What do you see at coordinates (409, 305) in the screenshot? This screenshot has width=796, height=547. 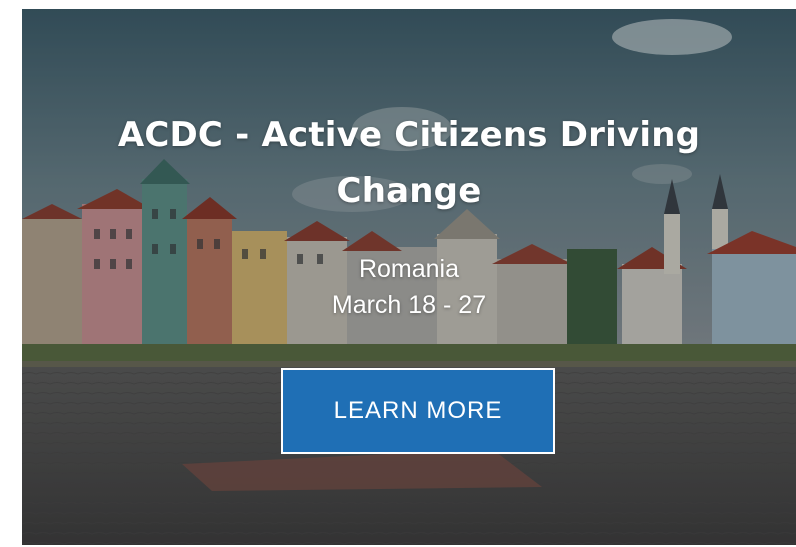 I see `event-dates: March 18 - 27` at bounding box center [409, 305].